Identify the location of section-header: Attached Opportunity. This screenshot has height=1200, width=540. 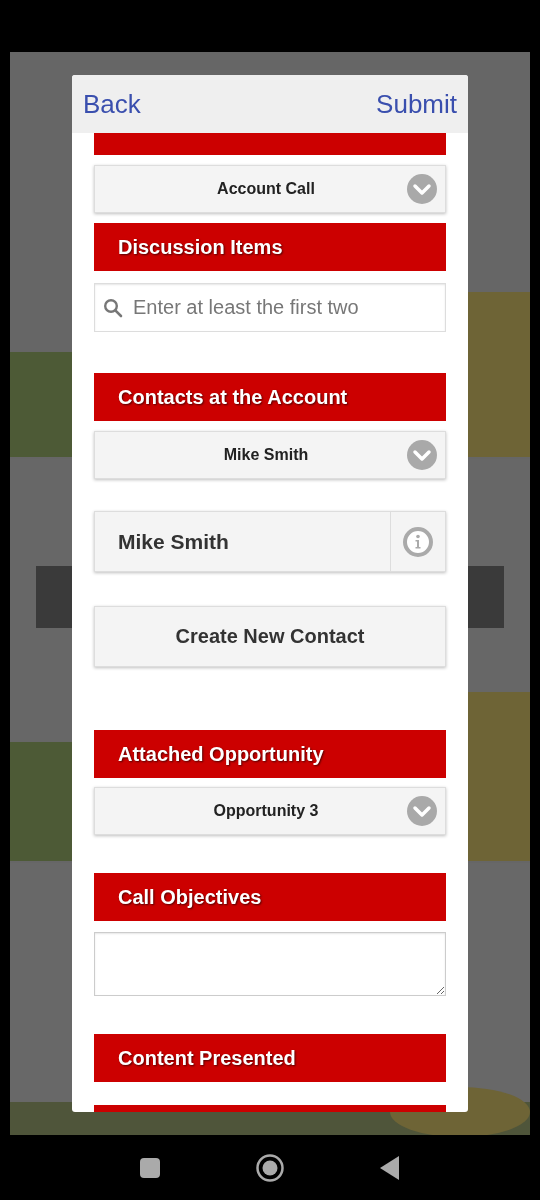
(270, 754).